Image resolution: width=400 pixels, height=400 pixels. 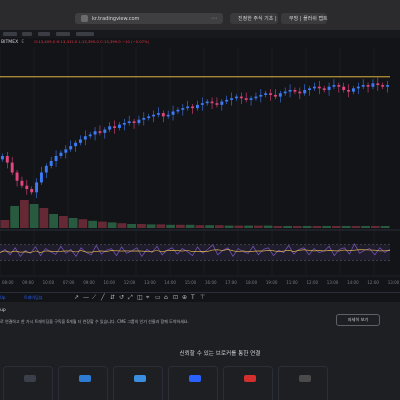 I want to click on drawing-tool-icon: —, so click(x=86, y=297).